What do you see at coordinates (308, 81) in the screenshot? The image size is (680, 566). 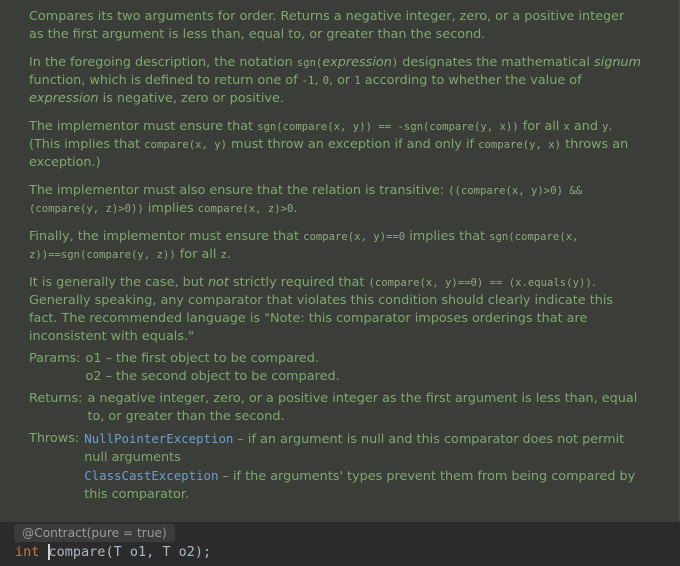 I see `code: -1` at bounding box center [308, 81].